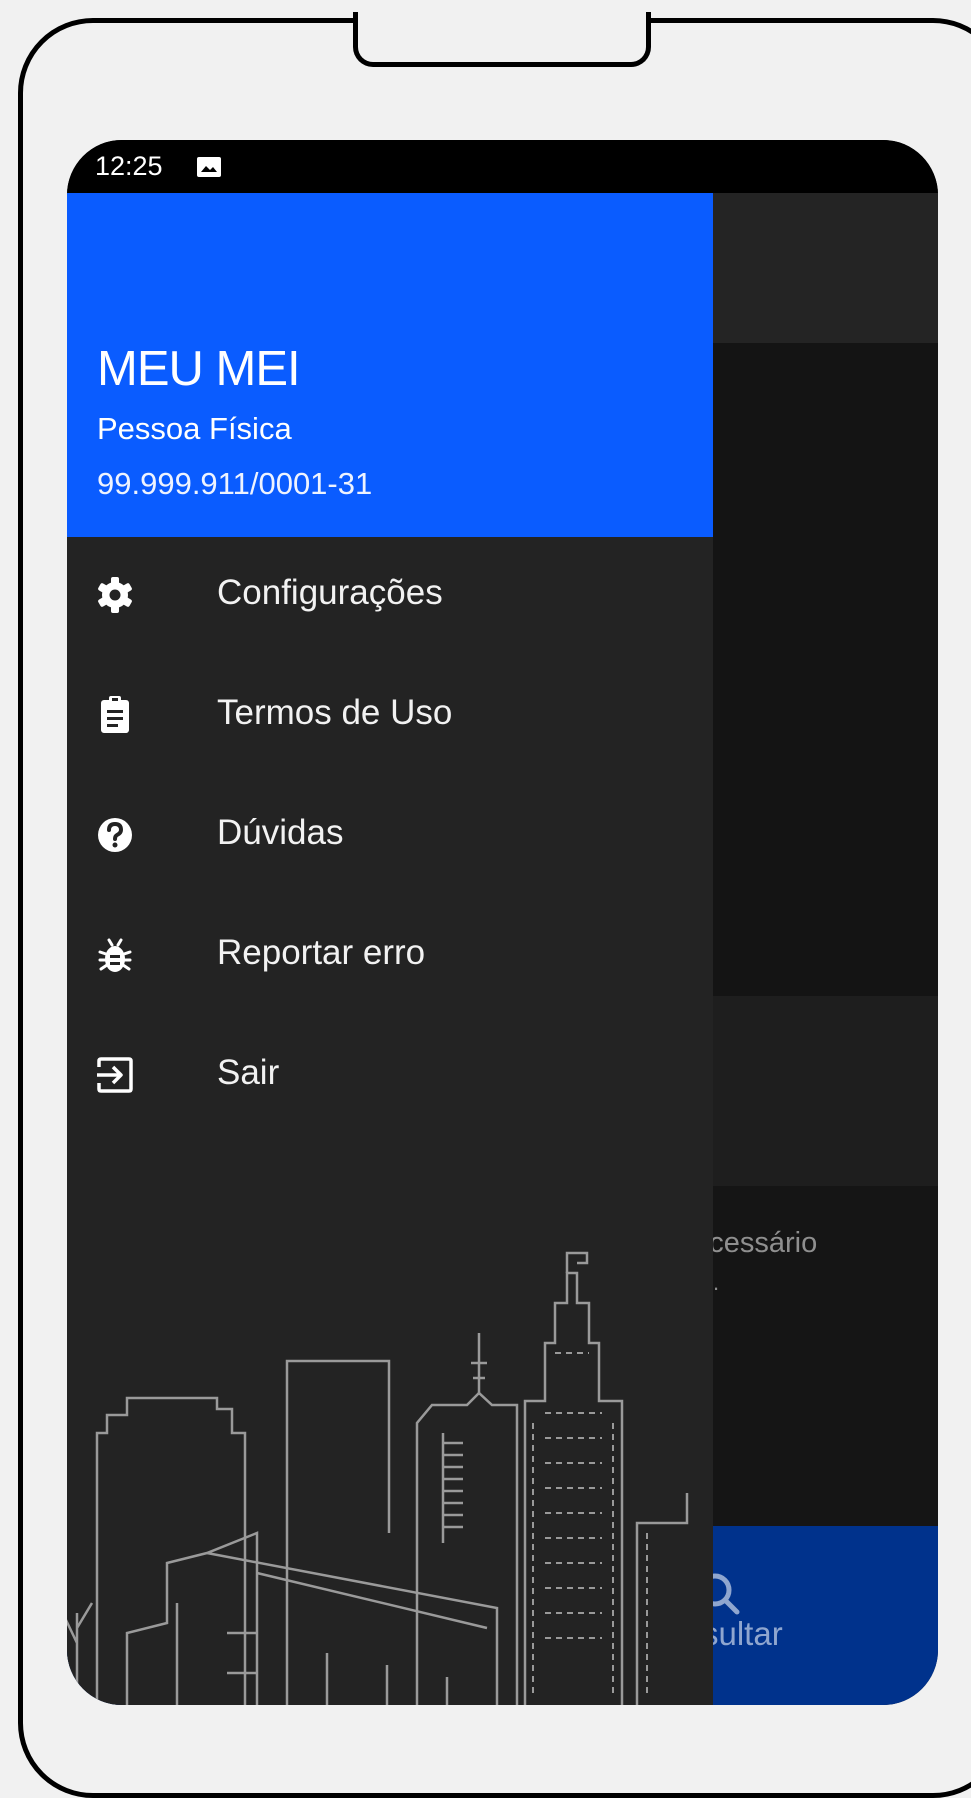 The height and width of the screenshot is (1798, 971). Describe the element at coordinates (335, 712) in the screenshot. I see `menu-item-label: Termos de Uso` at that location.